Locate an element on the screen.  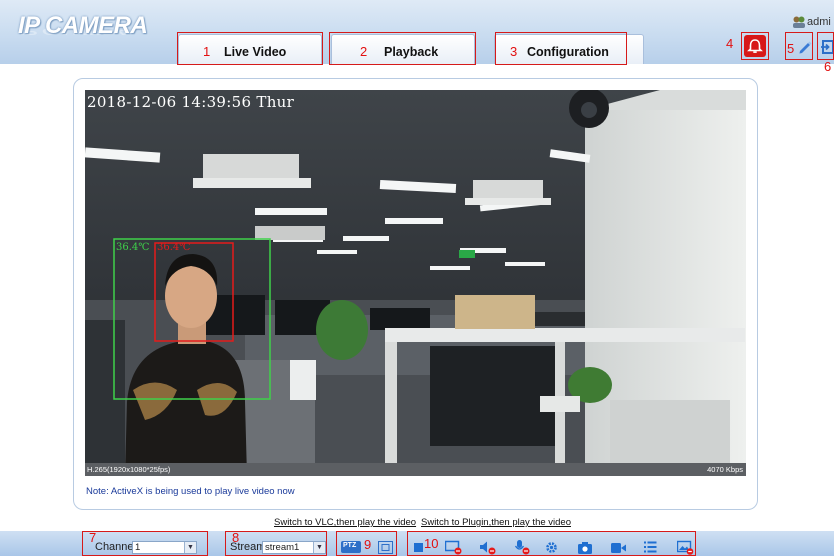
highlight-tab-configuration is located at coordinates (561, 48).